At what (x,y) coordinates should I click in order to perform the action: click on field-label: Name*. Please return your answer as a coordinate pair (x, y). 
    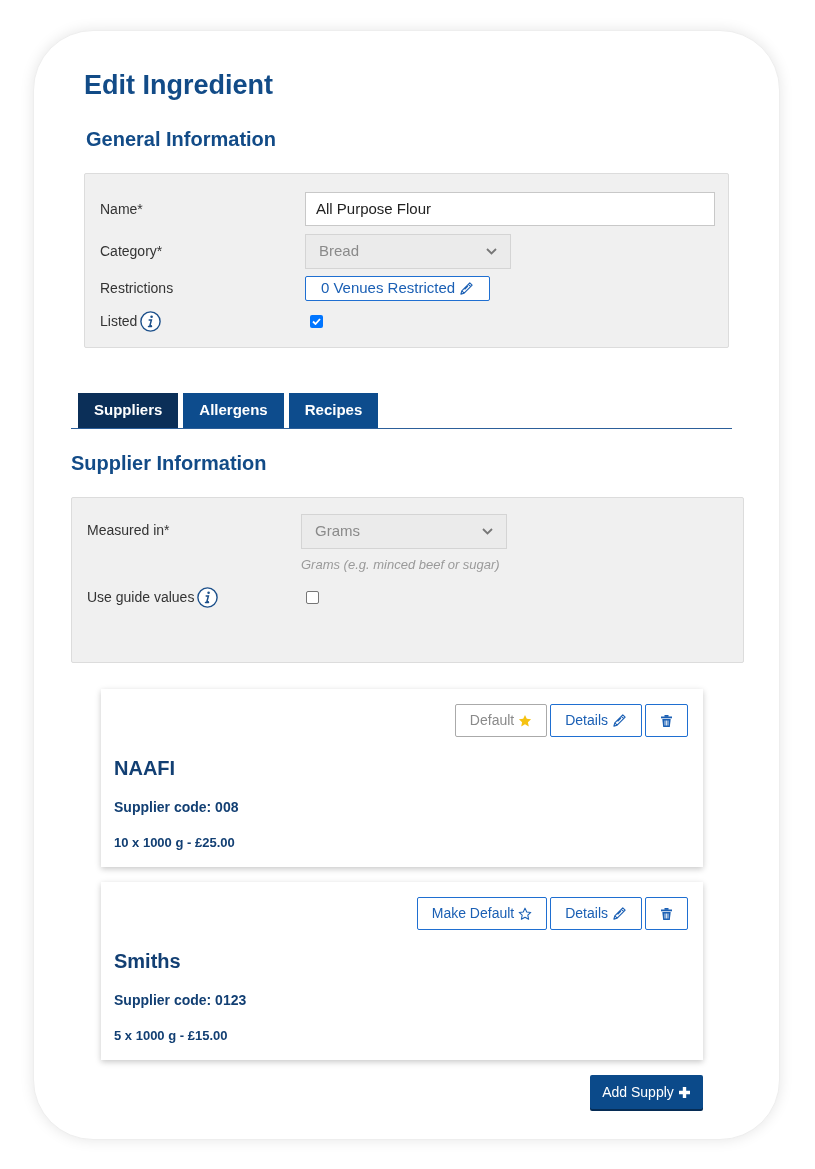
    Looking at the image, I should click on (121, 209).